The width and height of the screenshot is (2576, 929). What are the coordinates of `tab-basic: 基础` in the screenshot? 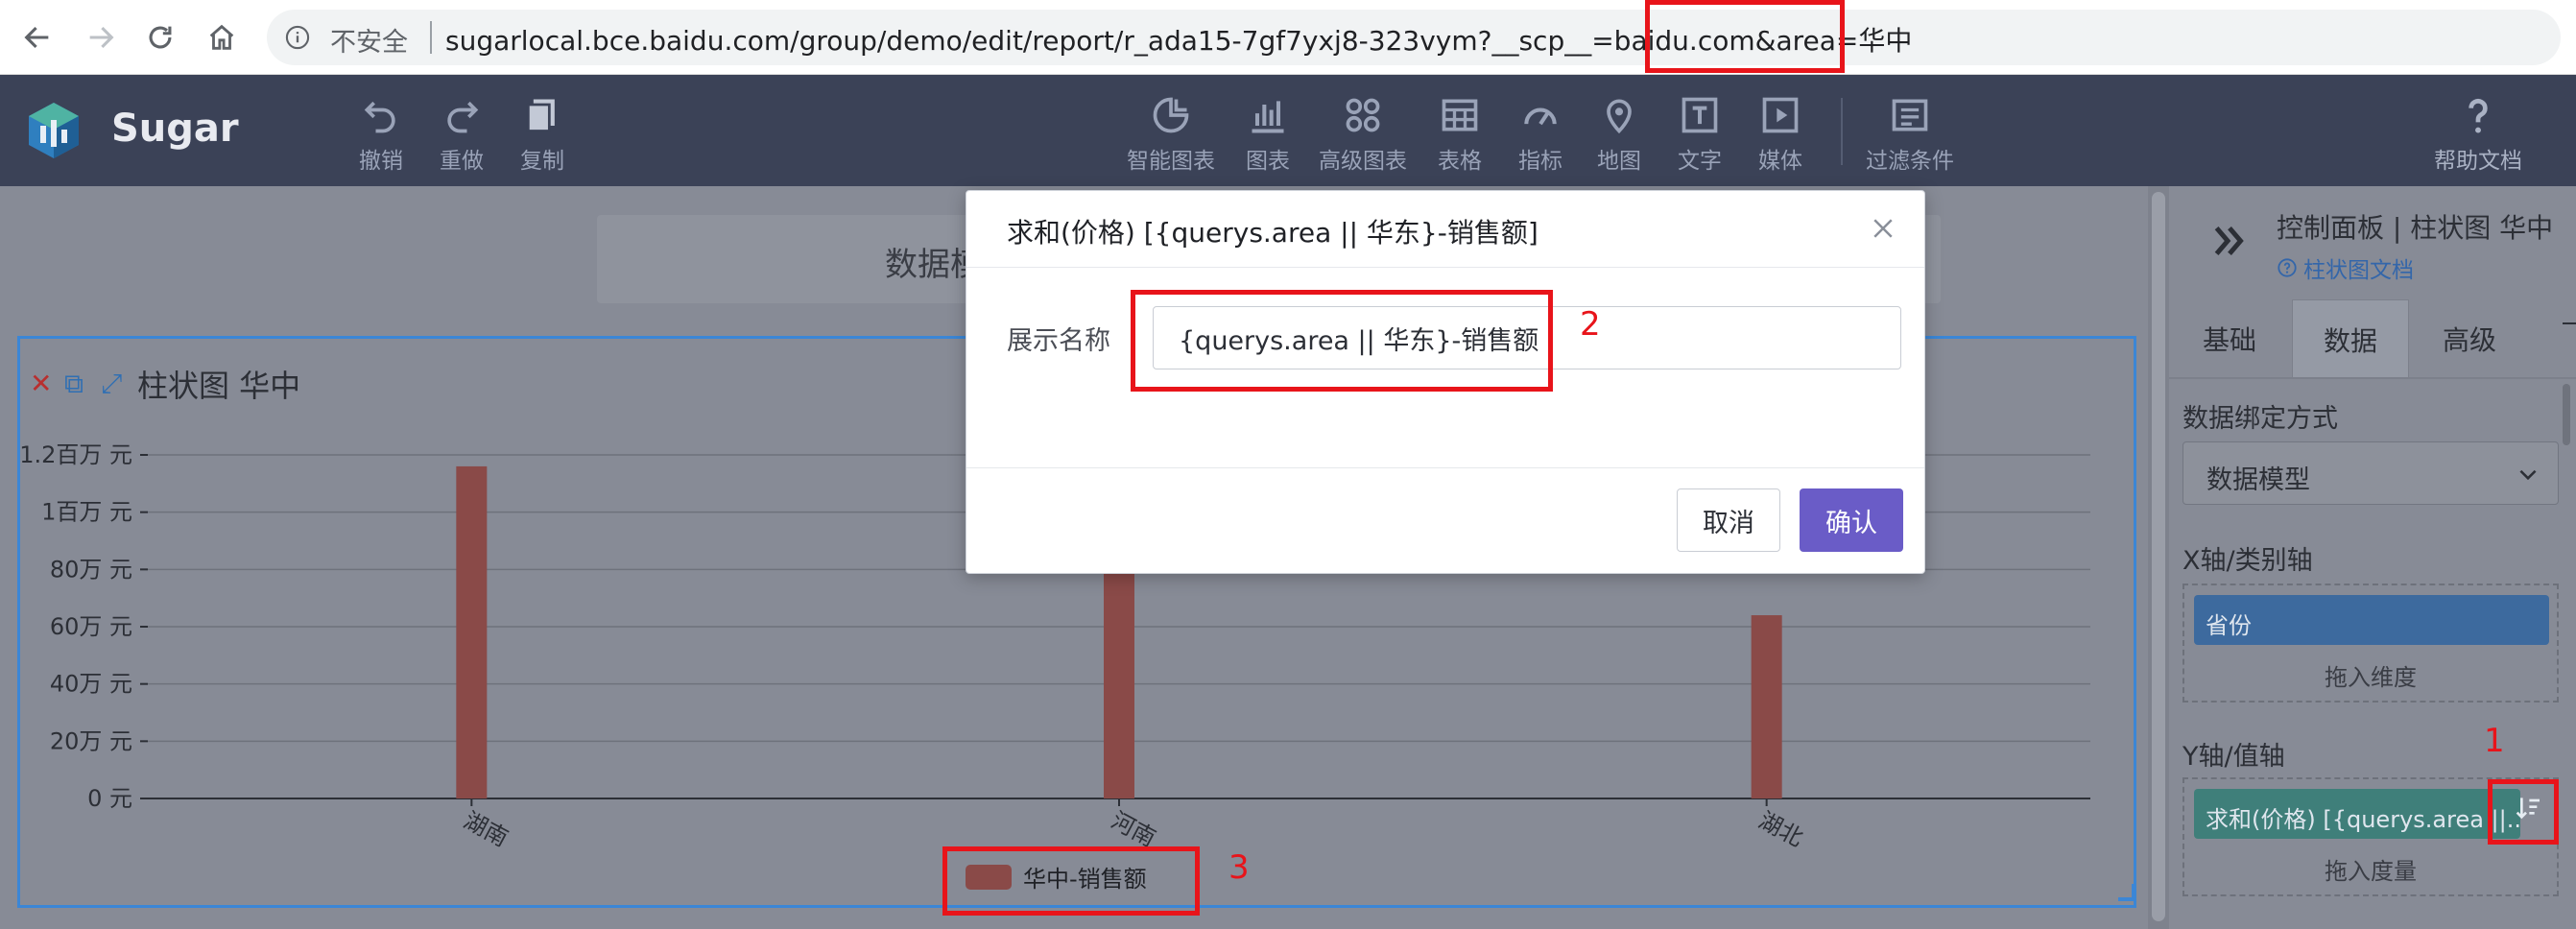 It's located at (2229, 338).